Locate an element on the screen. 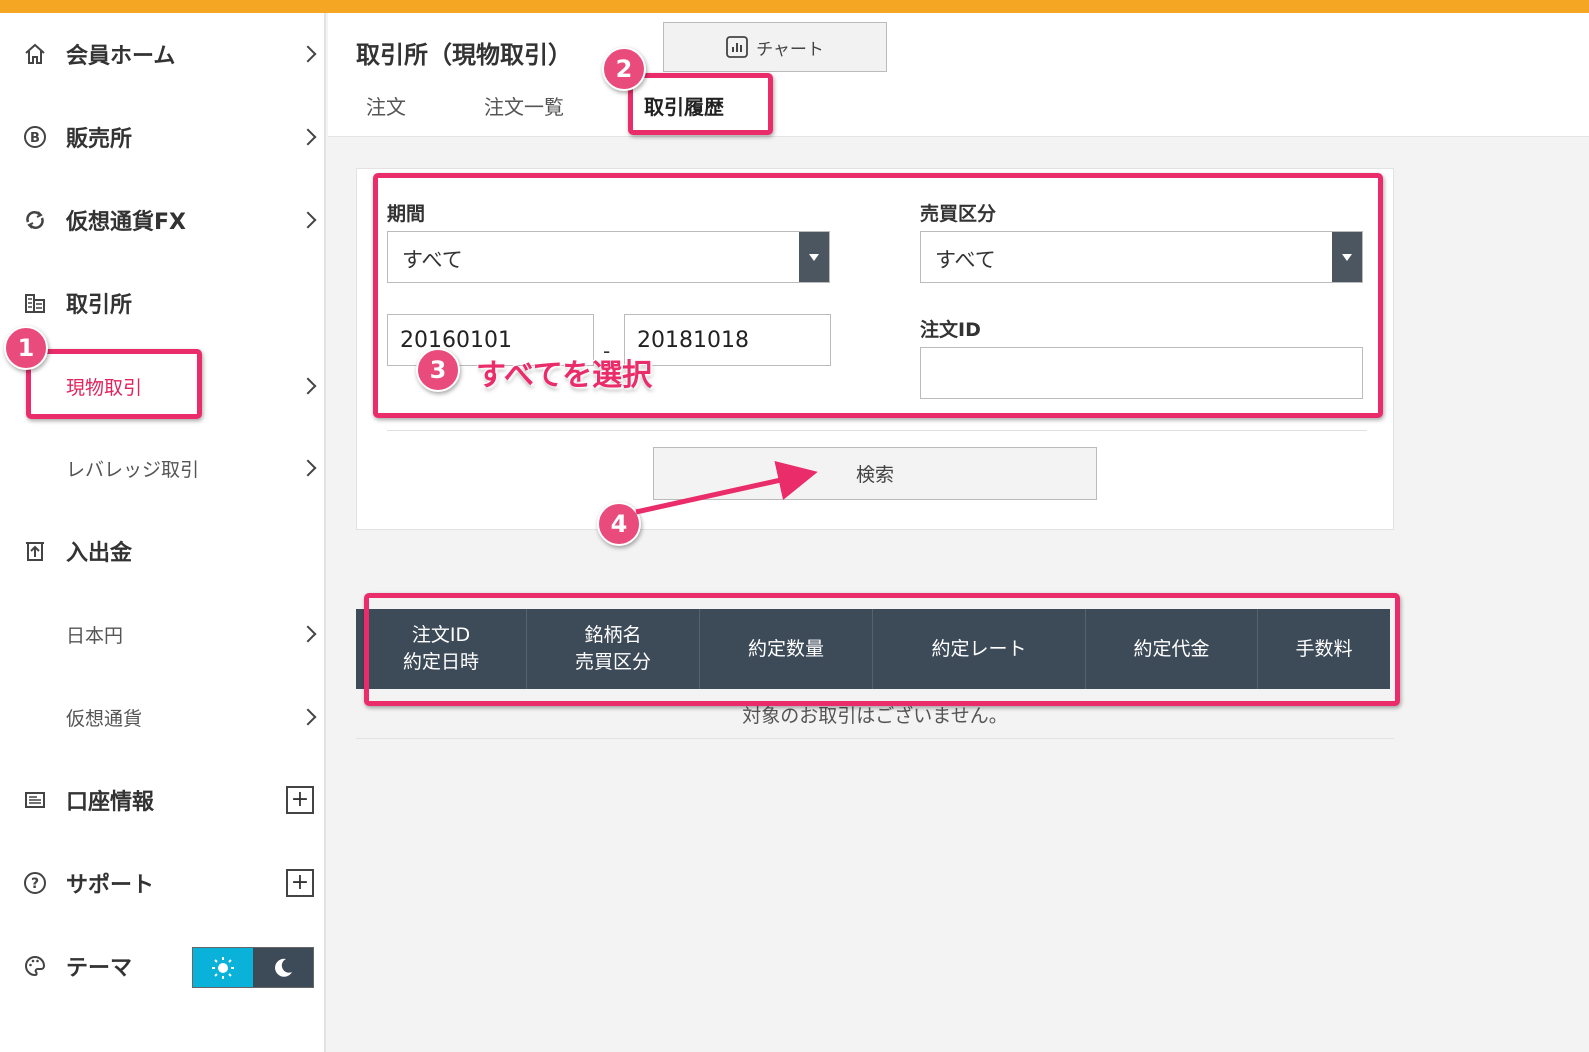 The image size is (1589, 1052). annotation-arrow-icon is located at coordinates (726, 487).